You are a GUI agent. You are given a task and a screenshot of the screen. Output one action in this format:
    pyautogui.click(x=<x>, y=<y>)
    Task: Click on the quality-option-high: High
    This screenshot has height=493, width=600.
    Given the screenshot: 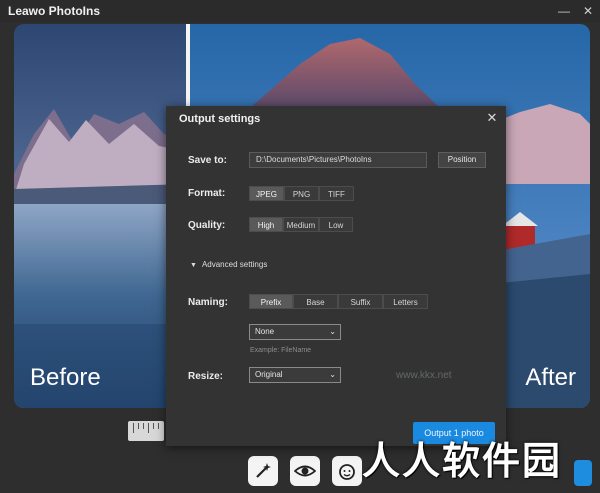 What is the action you would take?
    pyautogui.click(x=266, y=224)
    